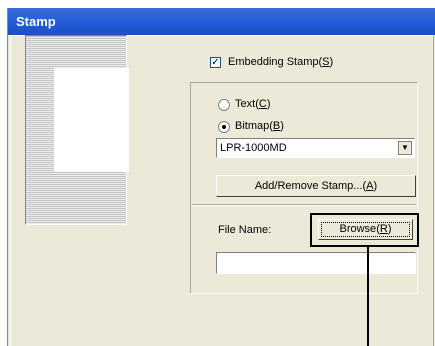 The image size is (435, 346). Describe the element at coordinates (253, 148) in the screenshot. I see `bitmap-stamp-value: LPR-1000MD` at that location.